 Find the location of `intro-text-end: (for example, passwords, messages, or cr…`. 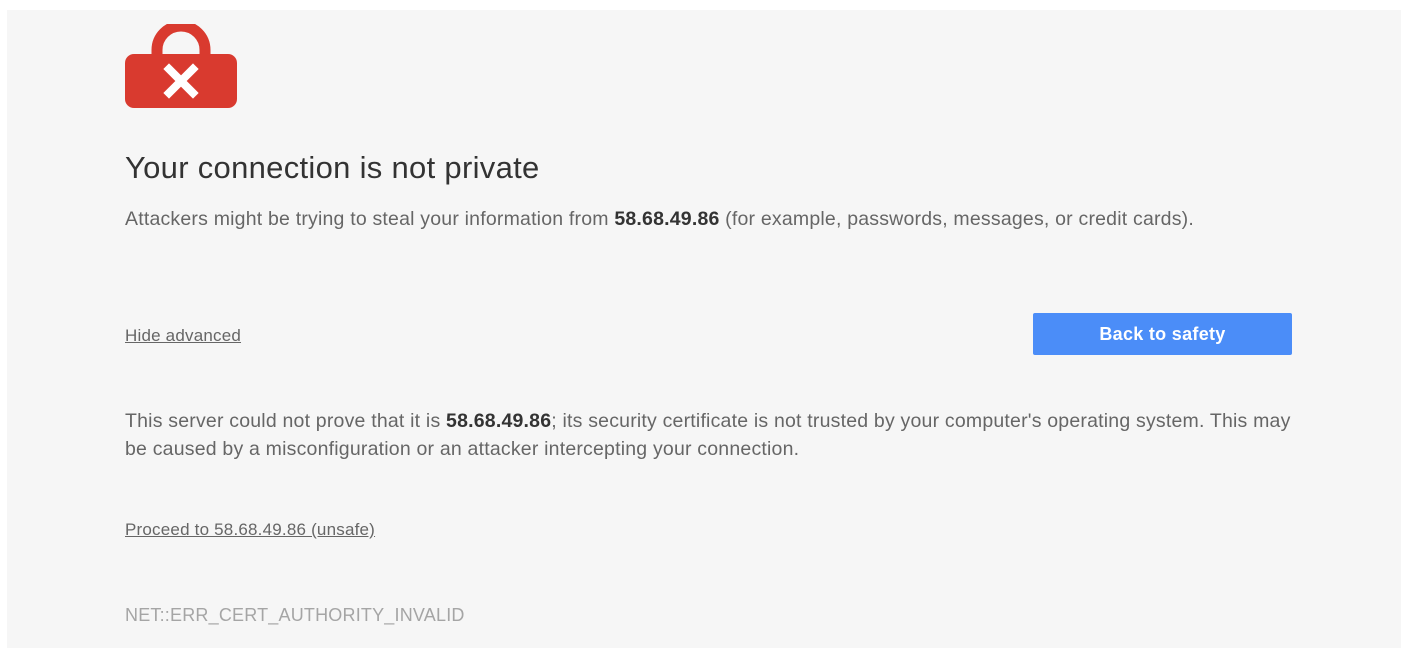

intro-text-end: (for example, passwords, messages, or cr… is located at coordinates (956, 219).